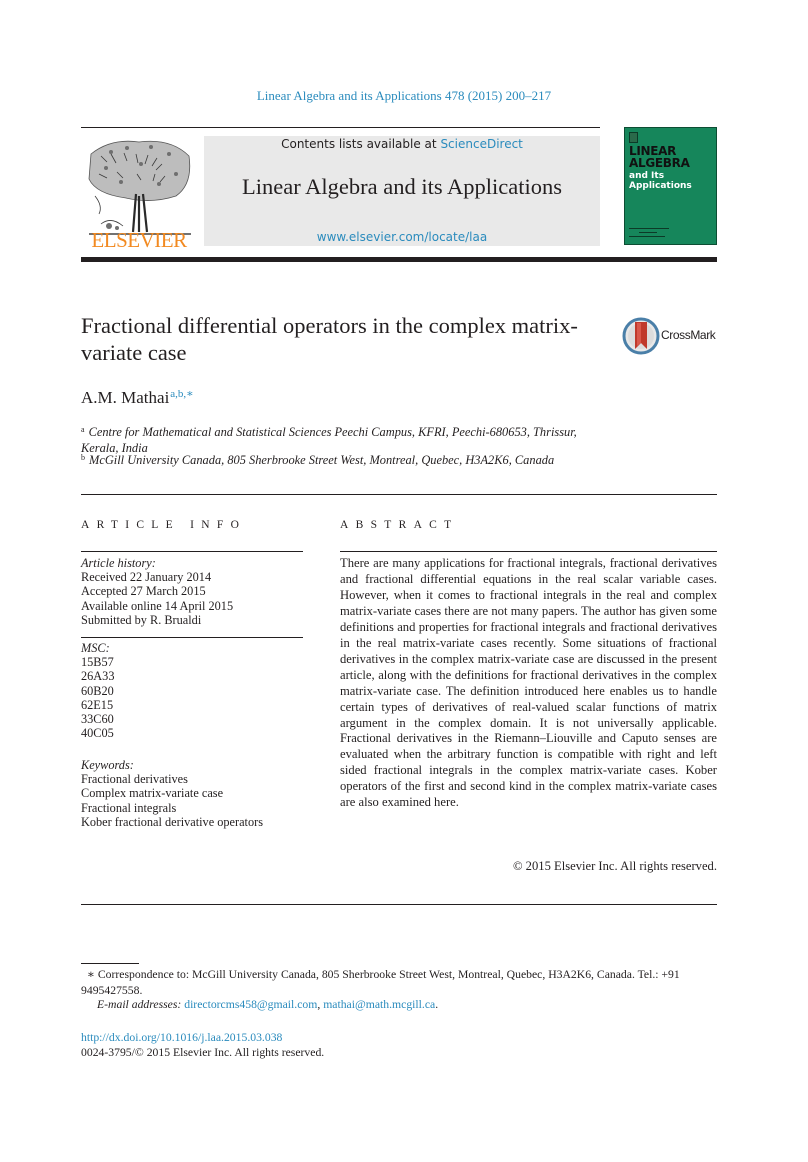 Image resolution: width=808 pixels, height=1162 pixels. Describe the element at coordinates (83, 429) in the screenshot. I see `affiliation-mark: a` at that location.